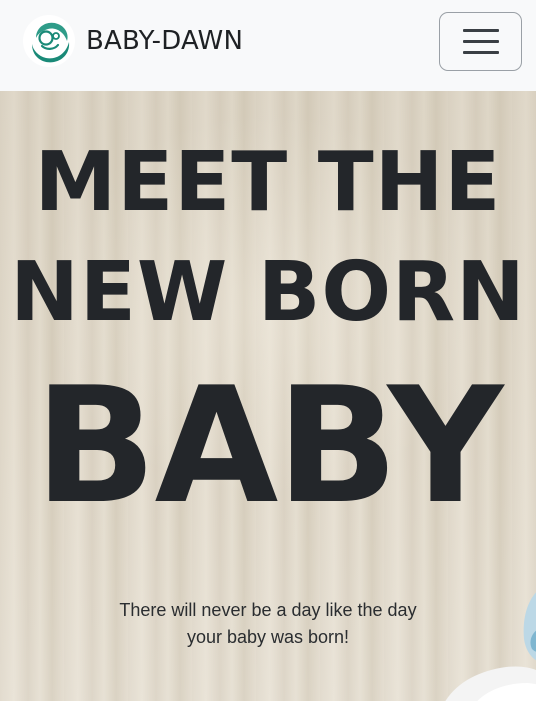  Describe the element at coordinates (268, 610) in the screenshot. I see `hero-tagline-line-1: There will never be a day like the day` at that location.